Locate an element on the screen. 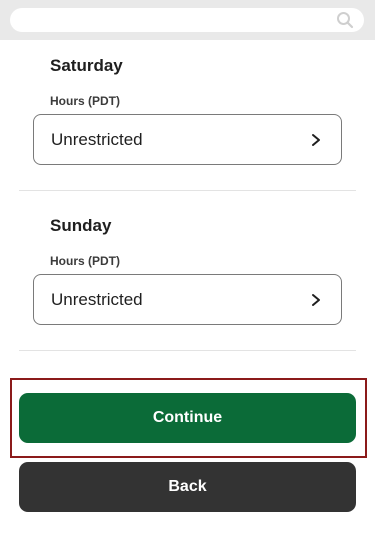  top-bar is located at coordinates (187, 20).